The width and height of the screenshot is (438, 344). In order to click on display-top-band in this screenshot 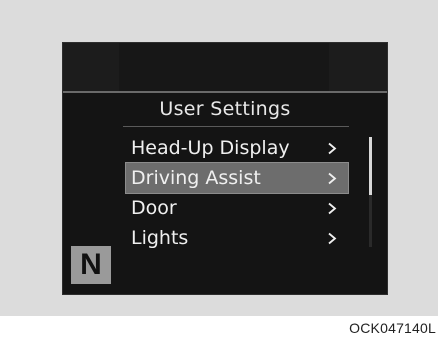, I will do `click(225, 67)`.